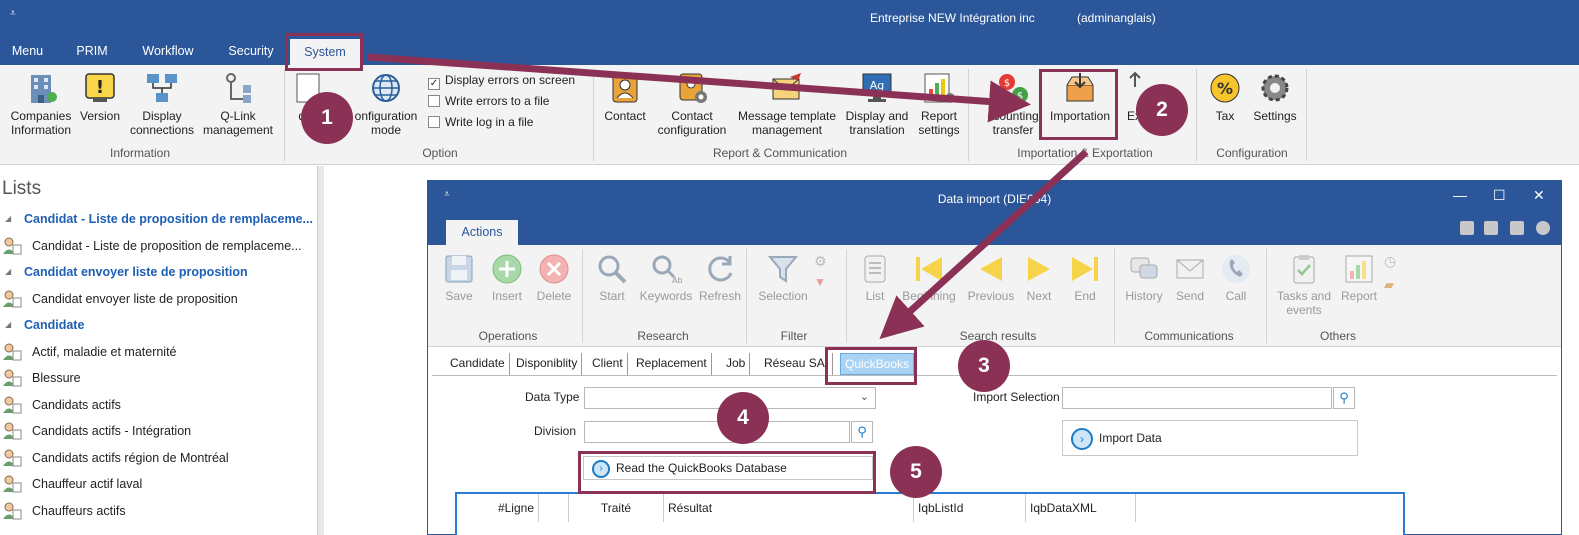  I want to click on annotation-step-5: 5, so click(916, 472).